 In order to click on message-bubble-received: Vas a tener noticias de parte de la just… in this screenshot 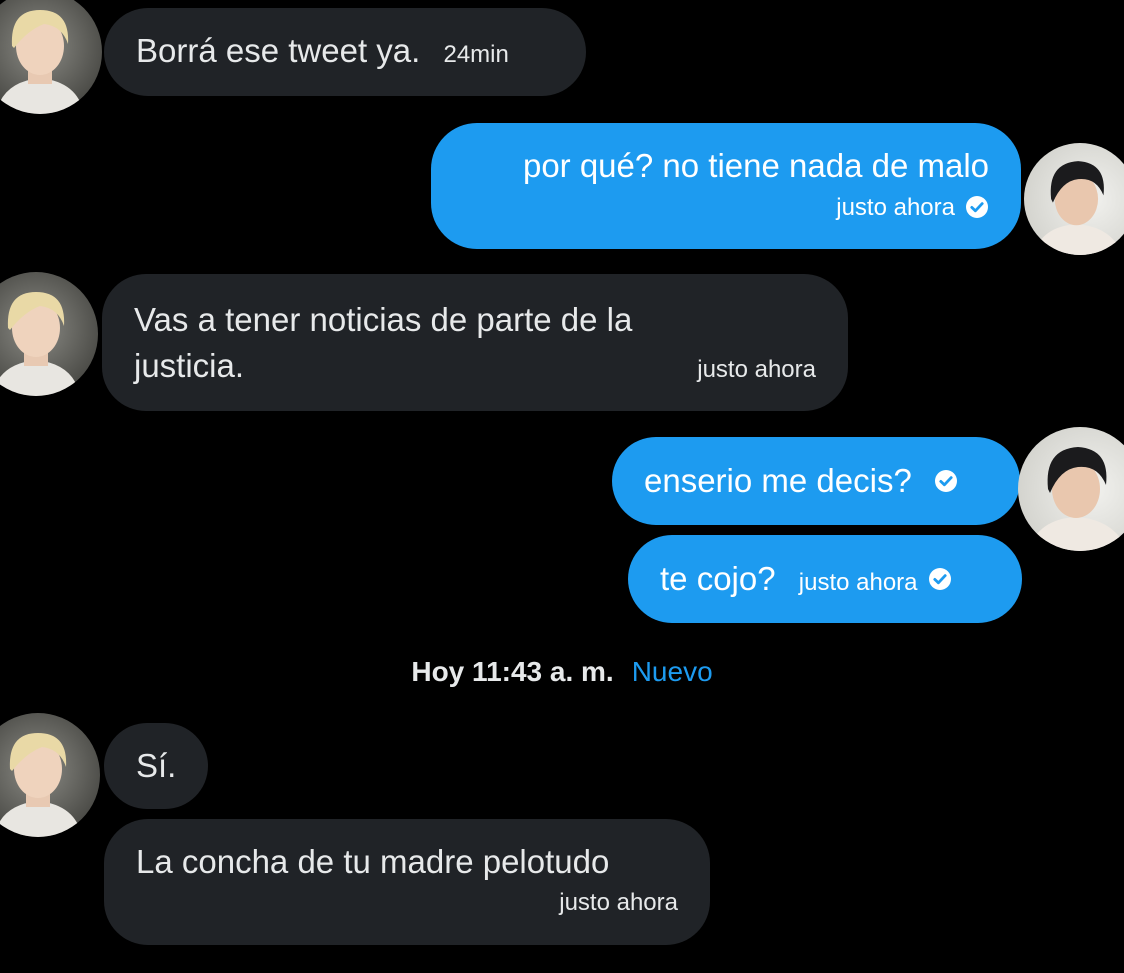, I will do `click(475, 342)`.